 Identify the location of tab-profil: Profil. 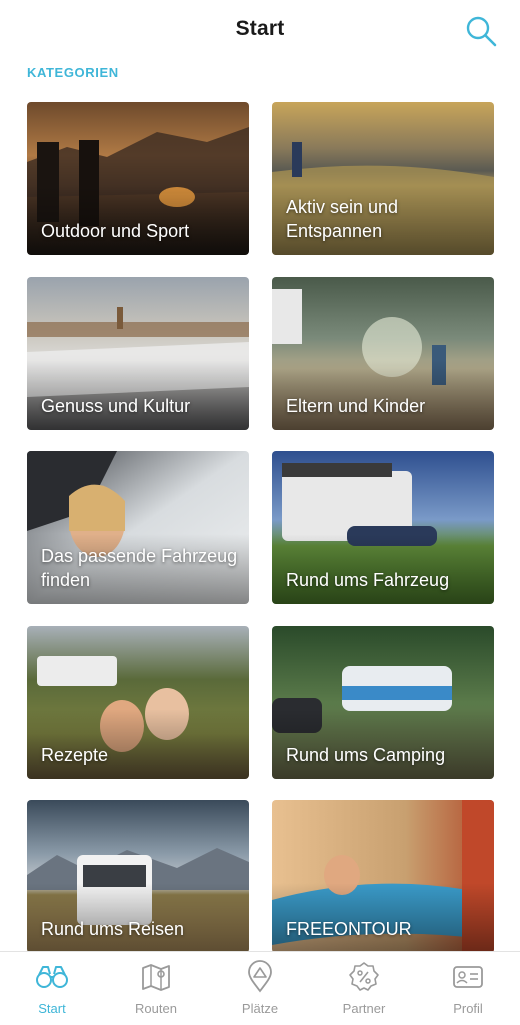
(468, 988).